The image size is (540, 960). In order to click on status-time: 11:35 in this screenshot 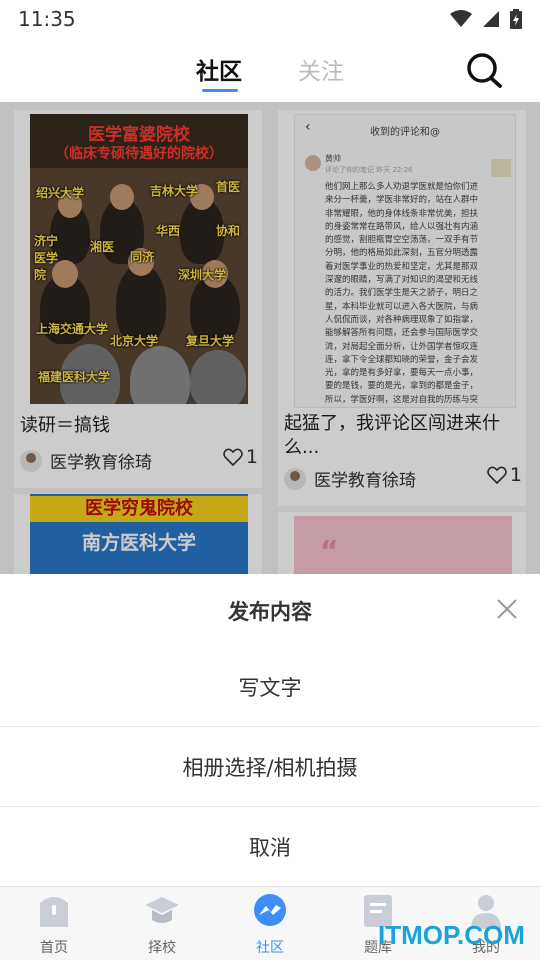, I will do `click(47, 19)`.